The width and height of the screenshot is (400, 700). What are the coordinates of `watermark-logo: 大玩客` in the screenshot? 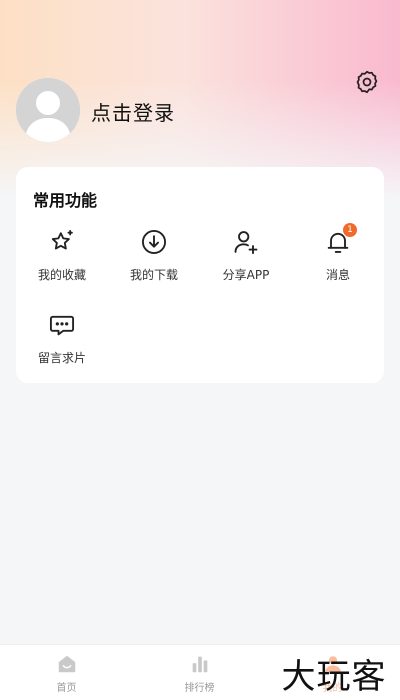 It's located at (334, 673).